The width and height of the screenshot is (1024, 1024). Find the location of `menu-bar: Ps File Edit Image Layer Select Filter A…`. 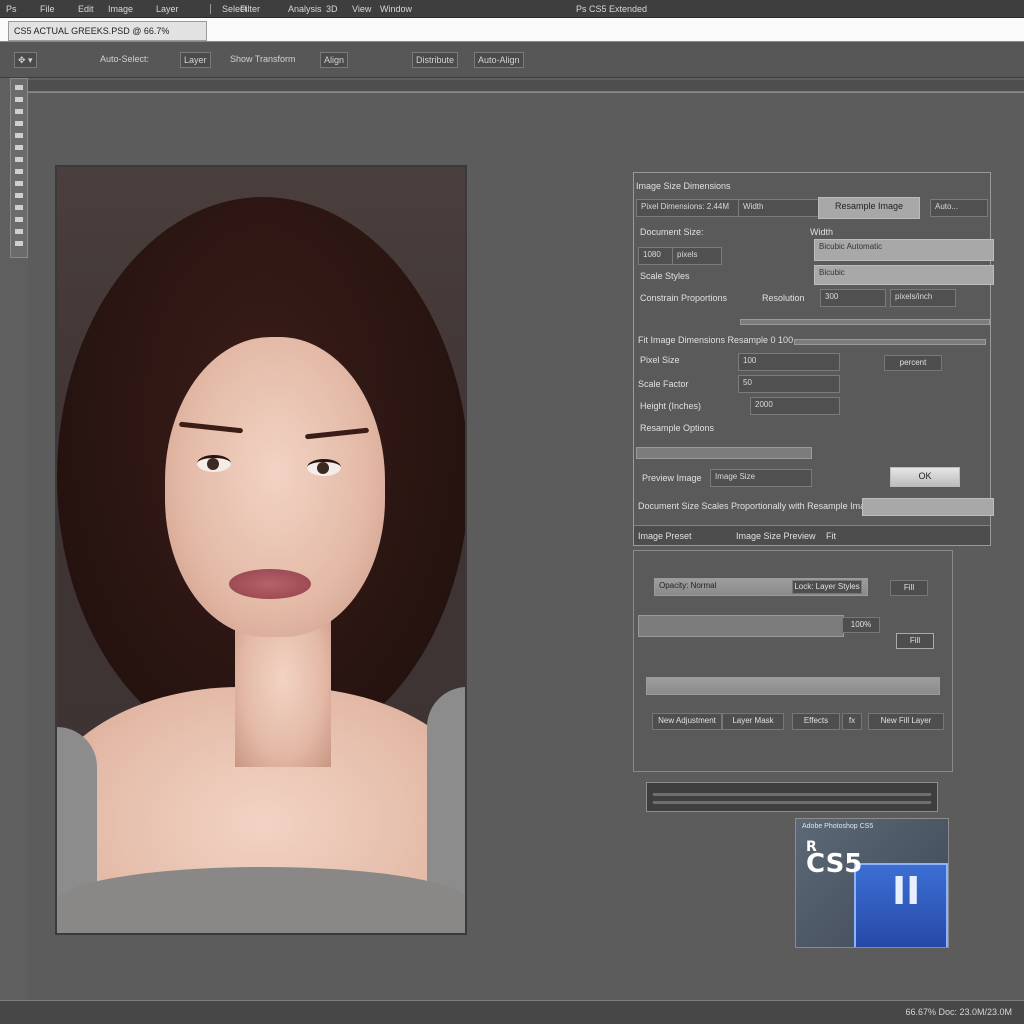

menu-bar: Ps File Edit Image Layer Select Filter A… is located at coordinates (512, 9).